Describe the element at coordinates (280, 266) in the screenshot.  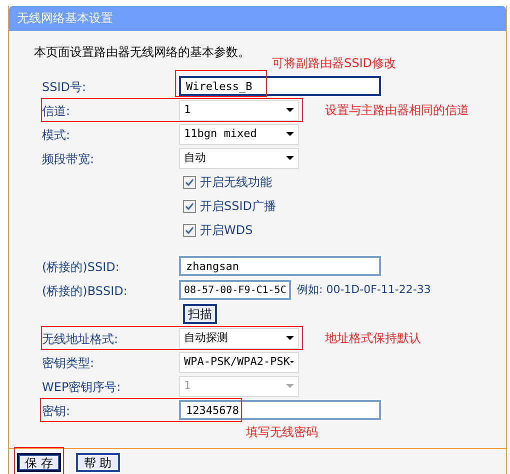
I see `text-field: zhangsan` at that location.